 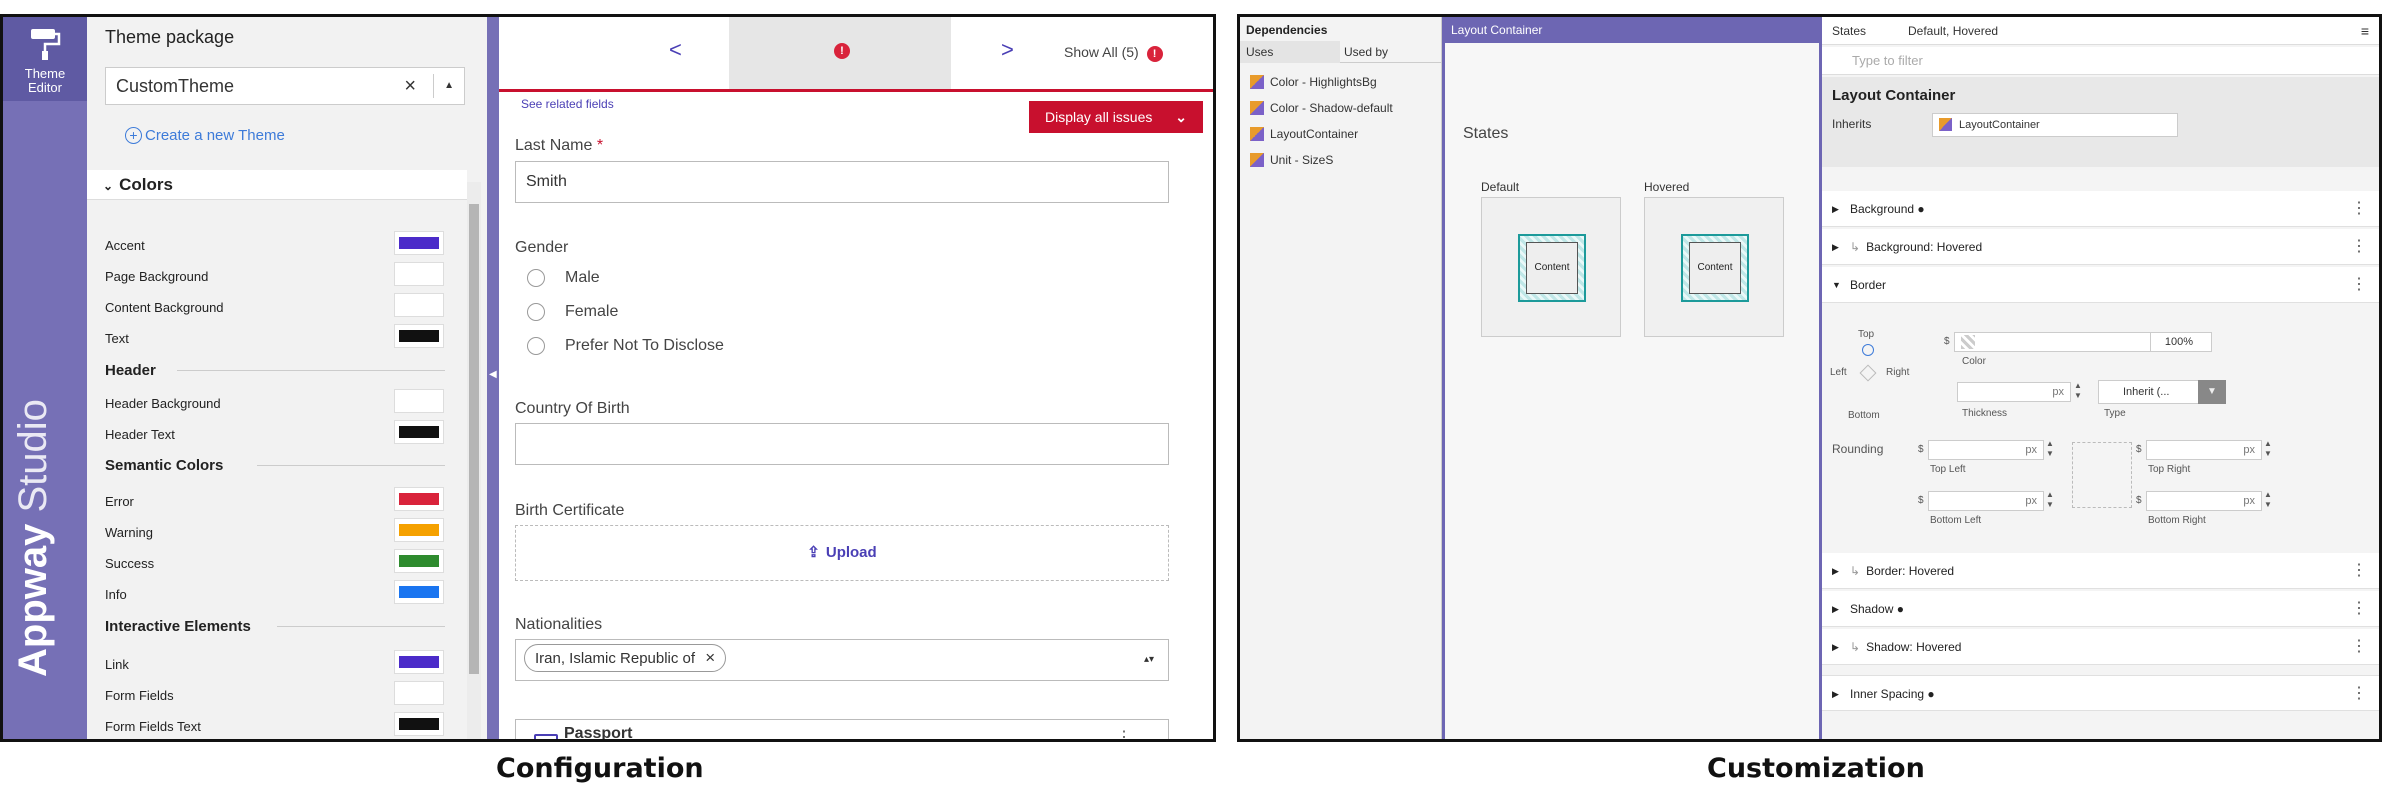 What do you see at coordinates (842, 444) in the screenshot?
I see `country-input` at bounding box center [842, 444].